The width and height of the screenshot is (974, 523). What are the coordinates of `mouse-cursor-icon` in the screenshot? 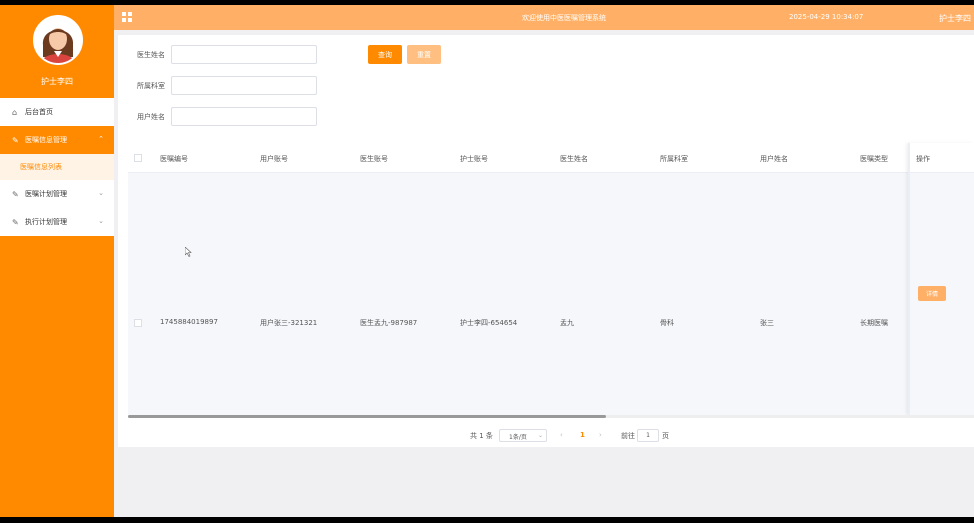 It's located at (188, 252).